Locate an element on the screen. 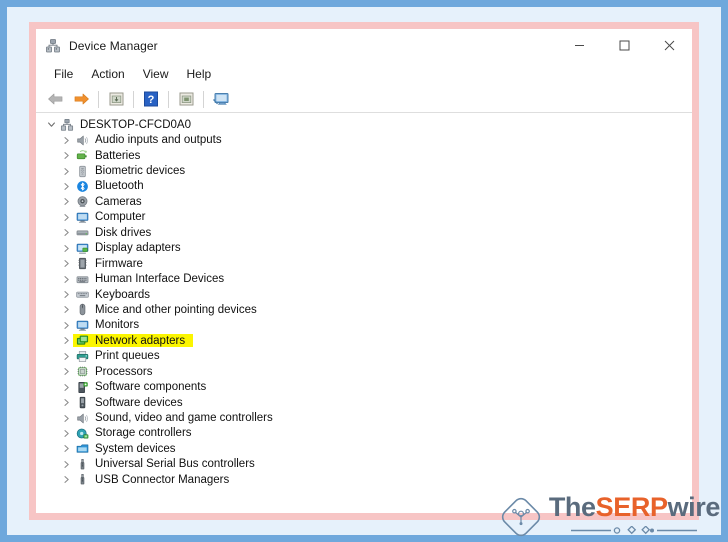  scan-hardware-icon is located at coordinates (186, 99).